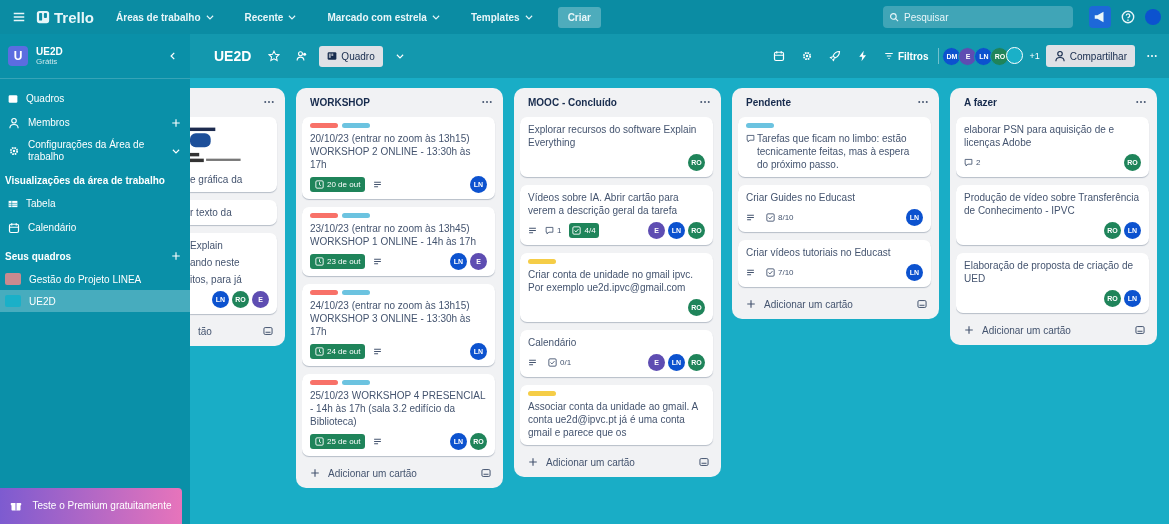  What do you see at coordinates (14, 151) in the screenshot?
I see `settings-icon` at bounding box center [14, 151].